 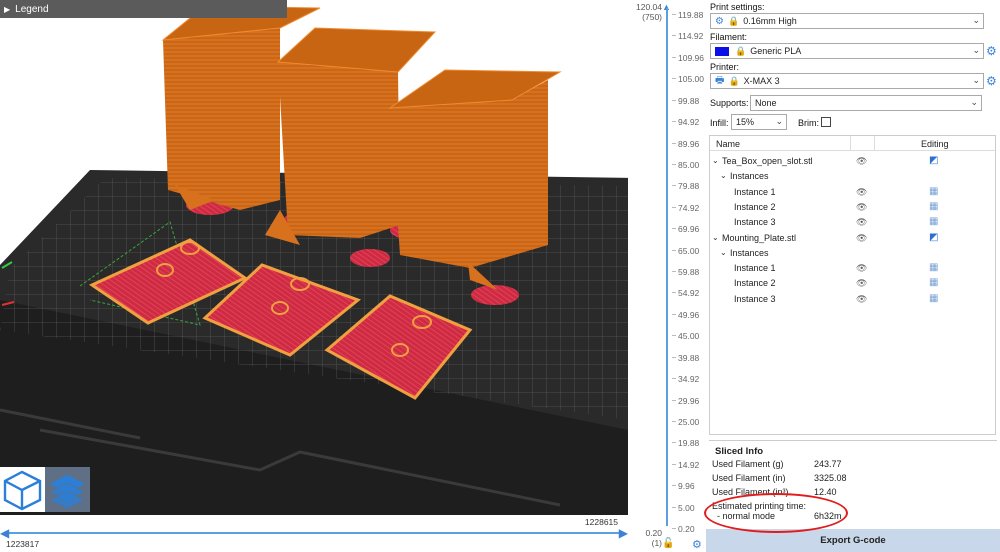 What do you see at coordinates (853, 540) in the screenshot?
I see `export-gcode-button: Export G-code` at bounding box center [853, 540].